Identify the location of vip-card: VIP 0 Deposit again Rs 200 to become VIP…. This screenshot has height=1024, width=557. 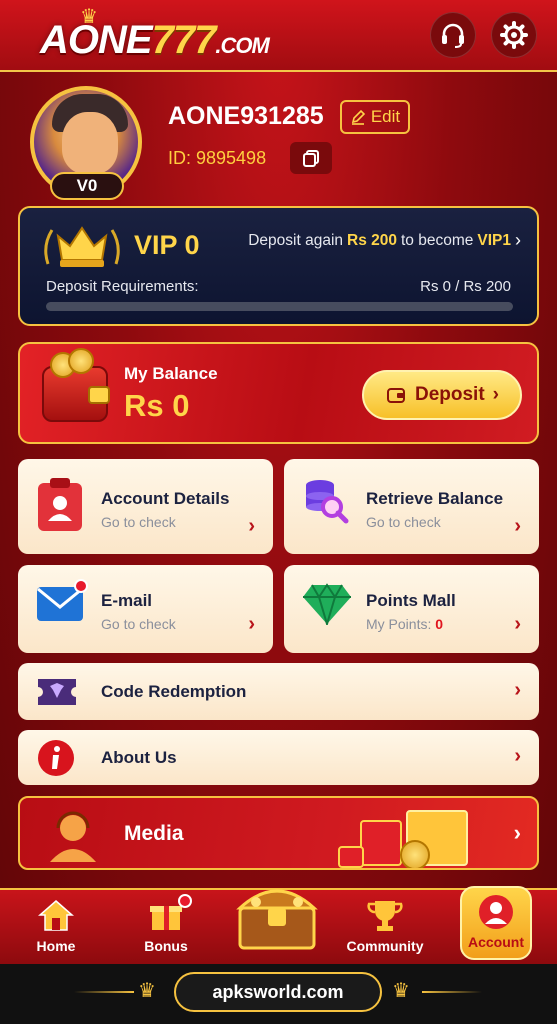
(278, 266).